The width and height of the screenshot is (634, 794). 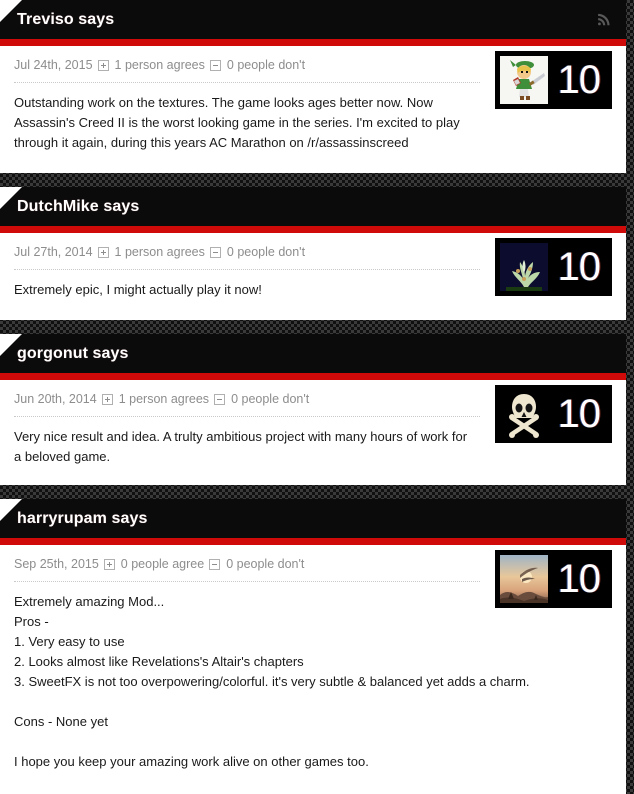 What do you see at coordinates (78, 206) in the screenshot?
I see `review-author: DutchMike says` at bounding box center [78, 206].